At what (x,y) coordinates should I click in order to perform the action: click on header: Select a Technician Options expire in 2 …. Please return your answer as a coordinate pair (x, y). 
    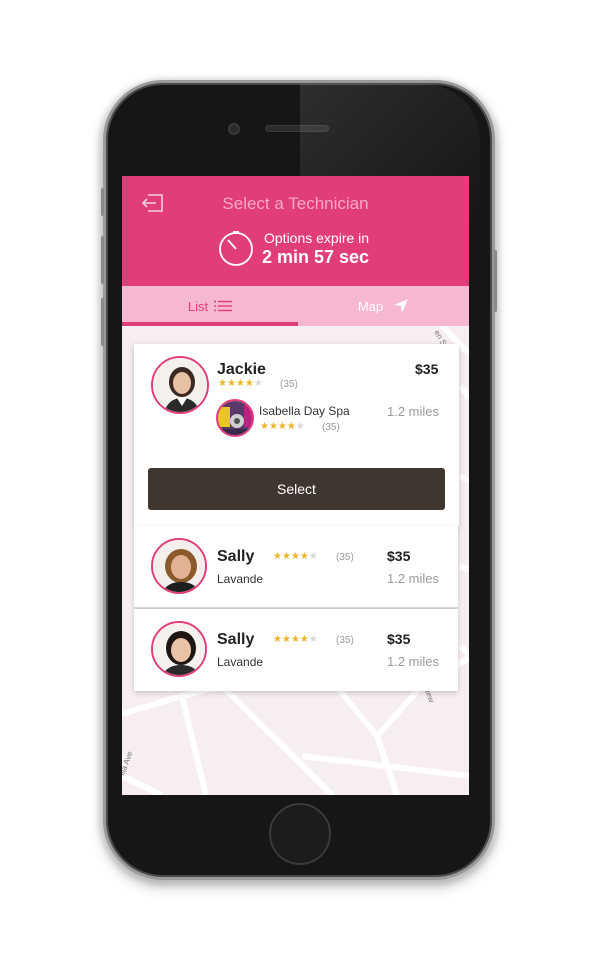
    Looking at the image, I should click on (295, 231).